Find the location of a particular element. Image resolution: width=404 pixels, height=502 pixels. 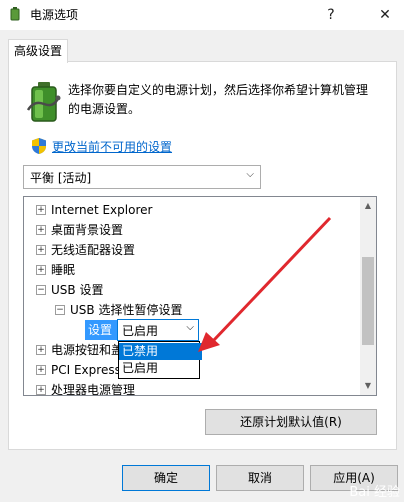

description-text: 选择你要自定义的电源计划，然后选择你希望计算机管理的电源设置。 is located at coordinates (218, 99).